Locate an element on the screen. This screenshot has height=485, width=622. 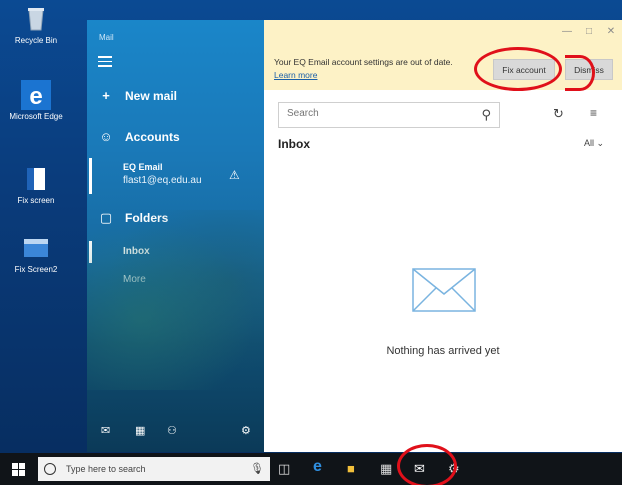
maximize-icon: □ is located at coordinates (589, 33).